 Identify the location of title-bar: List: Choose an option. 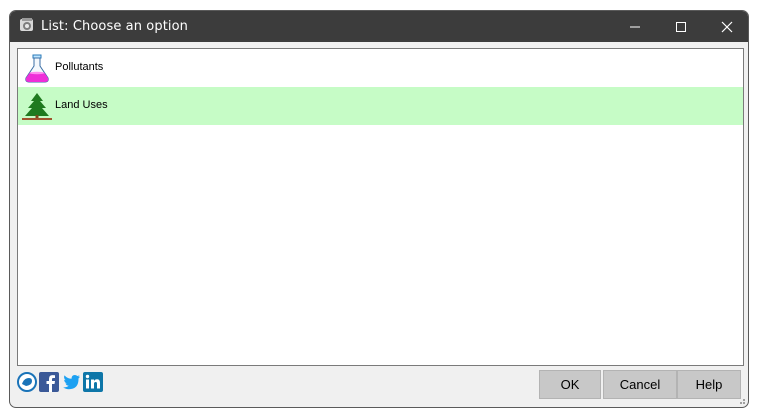
(379, 26).